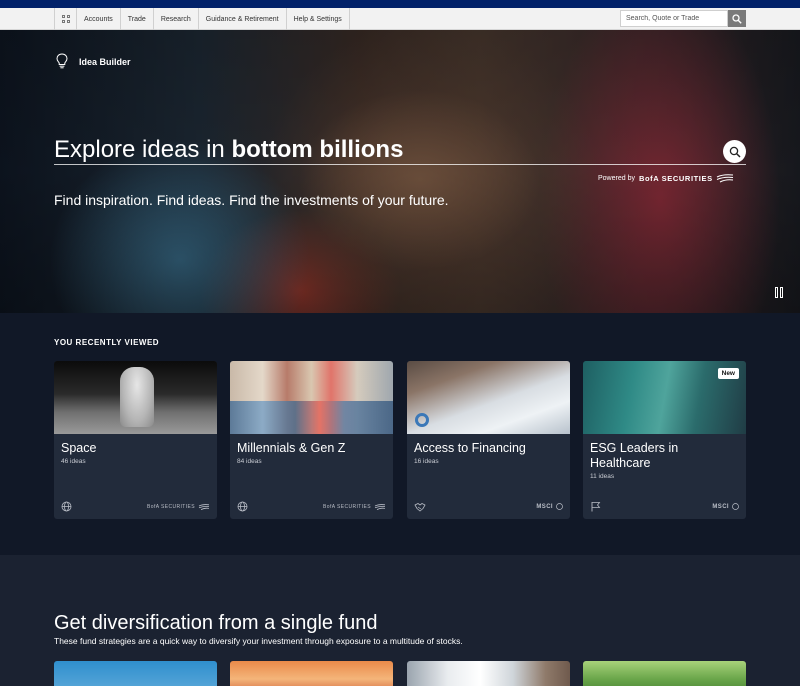 The image size is (800, 686). I want to click on nav-guidance-retirement: Guidance & Retirement, so click(241, 19).